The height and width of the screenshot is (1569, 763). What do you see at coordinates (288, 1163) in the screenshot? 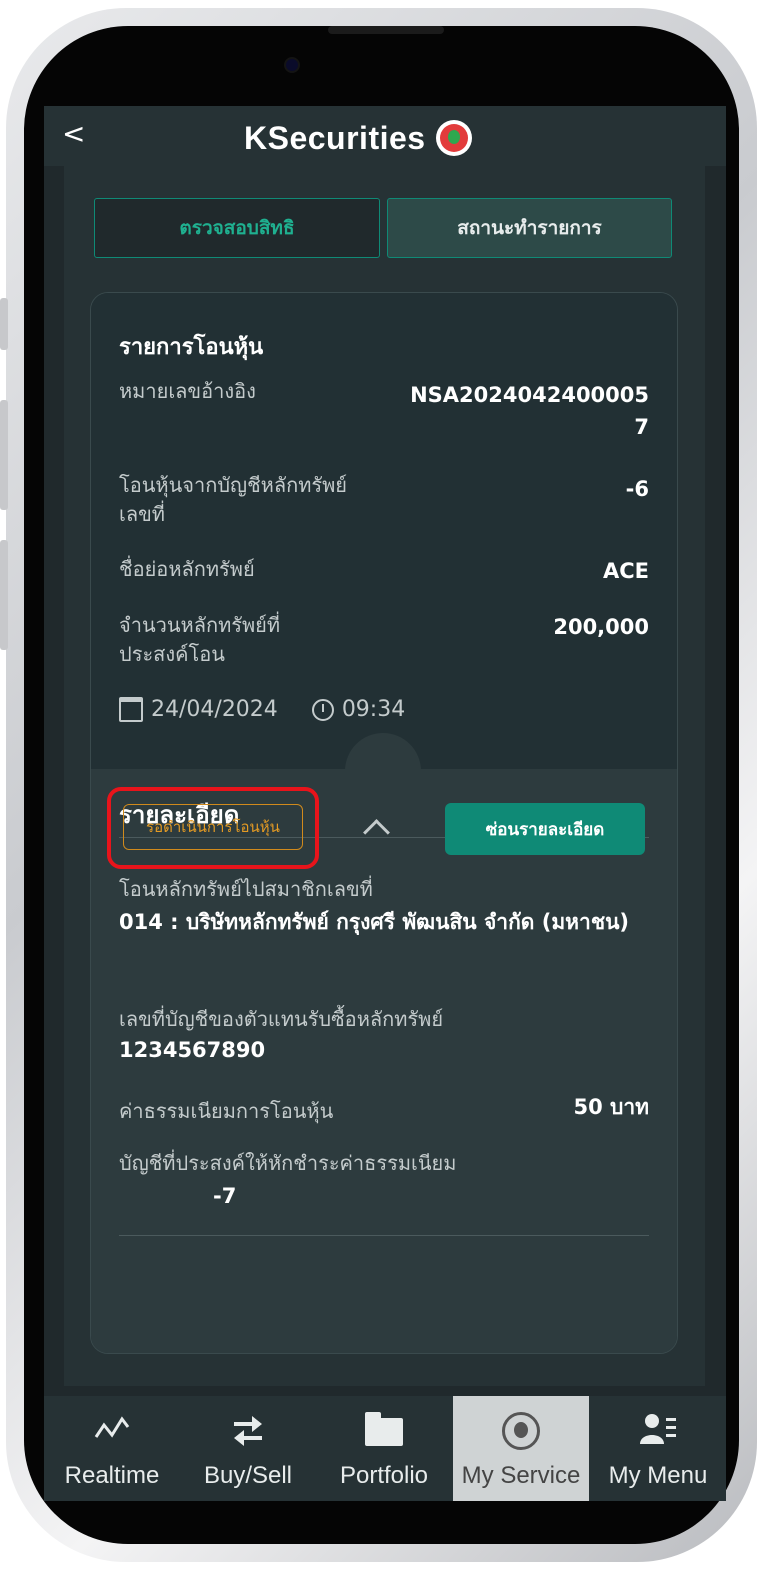
I see `fee-account-label: บัญชีที่ประสงค์ให้หักชำระค่าธรรมเนียม` at bounding box center [288, 1163].